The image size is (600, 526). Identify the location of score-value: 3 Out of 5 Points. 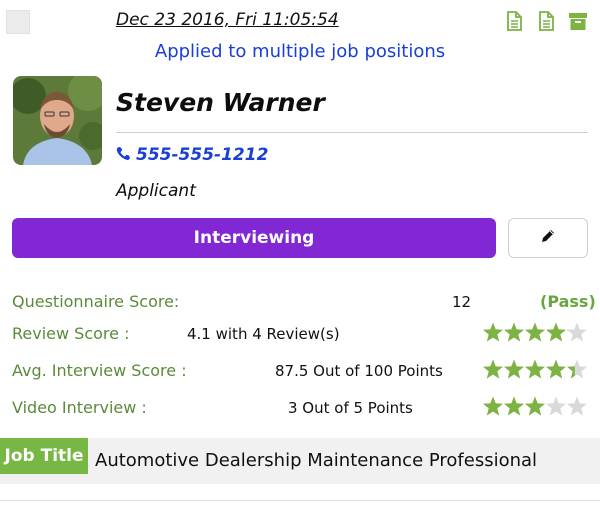
(350, 408).